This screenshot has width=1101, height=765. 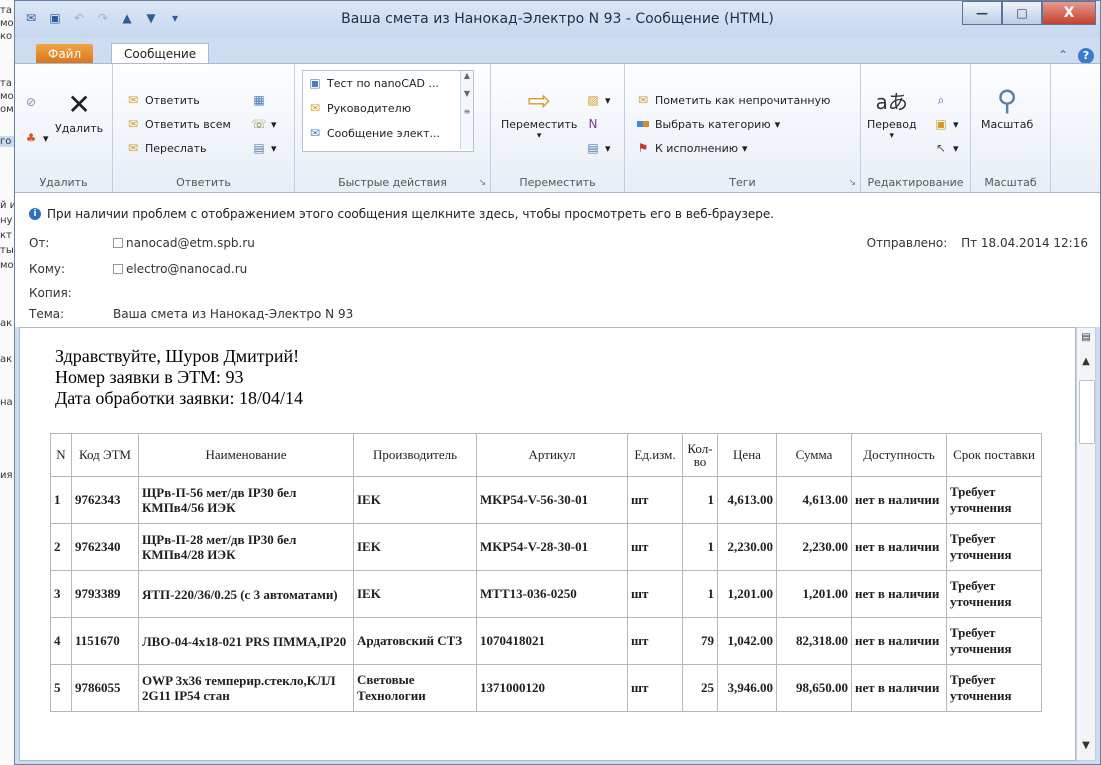 What do you see at coordinates (814, 641) in the screenshot?
I see `amount-cell: 82,318.00` at bounding box center [814, 641].